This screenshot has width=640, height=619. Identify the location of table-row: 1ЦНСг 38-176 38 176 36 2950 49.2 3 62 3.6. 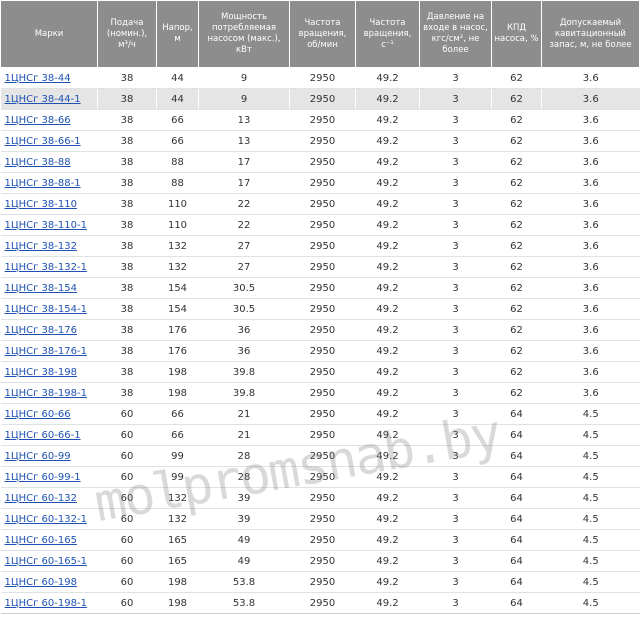
(320, 330).